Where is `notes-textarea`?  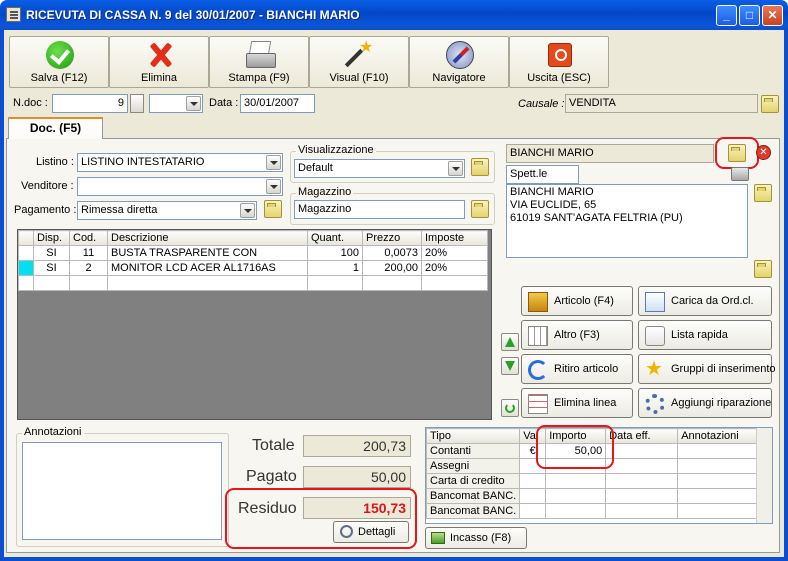
notes-textarea is located at coordinates (122, 491).